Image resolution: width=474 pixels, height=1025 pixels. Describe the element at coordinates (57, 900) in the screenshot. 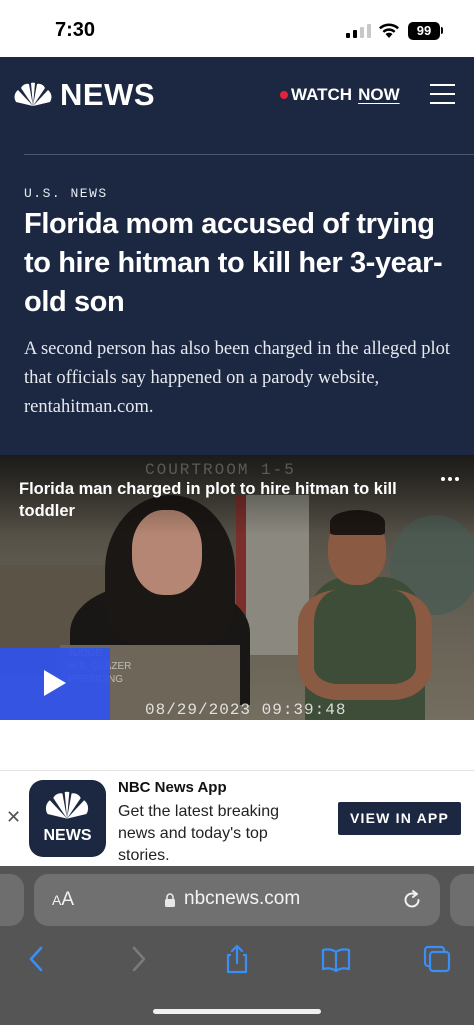

I see `aa-small: A` at that location.